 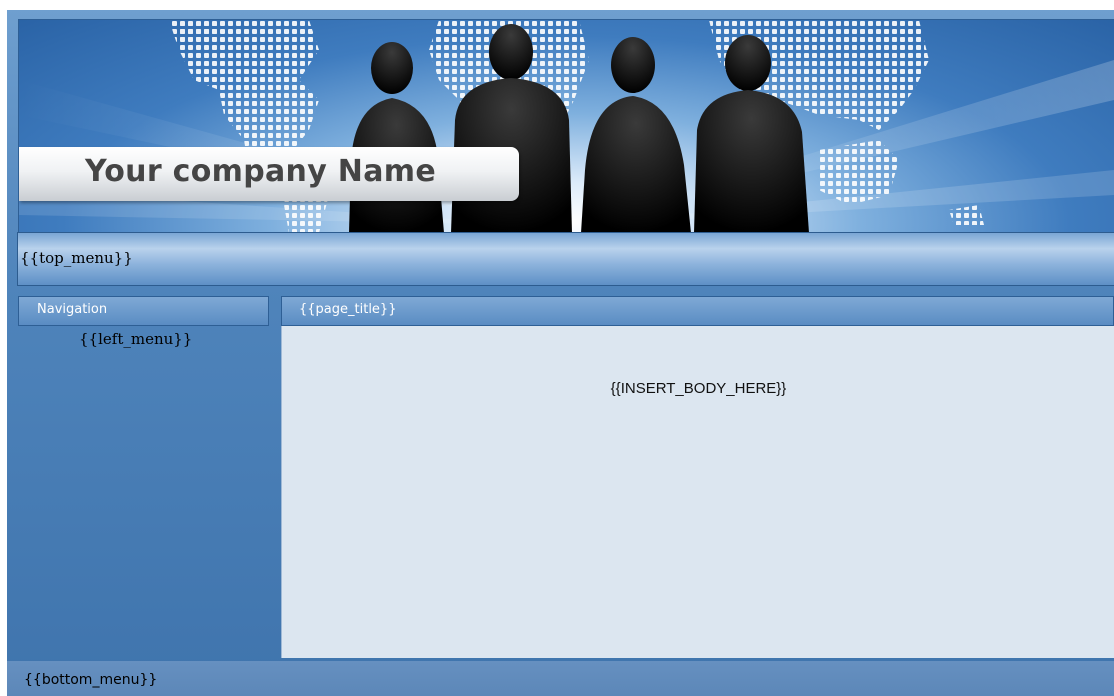 I want to click on navigation-header-label: Navigation, so click(x=72, y=309).